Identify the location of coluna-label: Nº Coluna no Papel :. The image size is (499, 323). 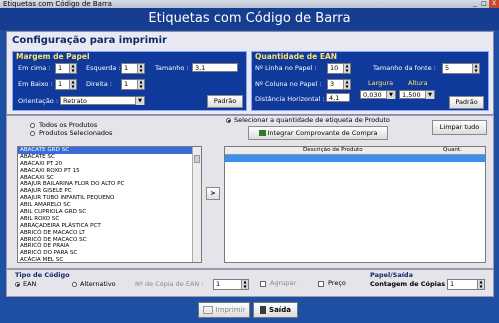
(288, 84).